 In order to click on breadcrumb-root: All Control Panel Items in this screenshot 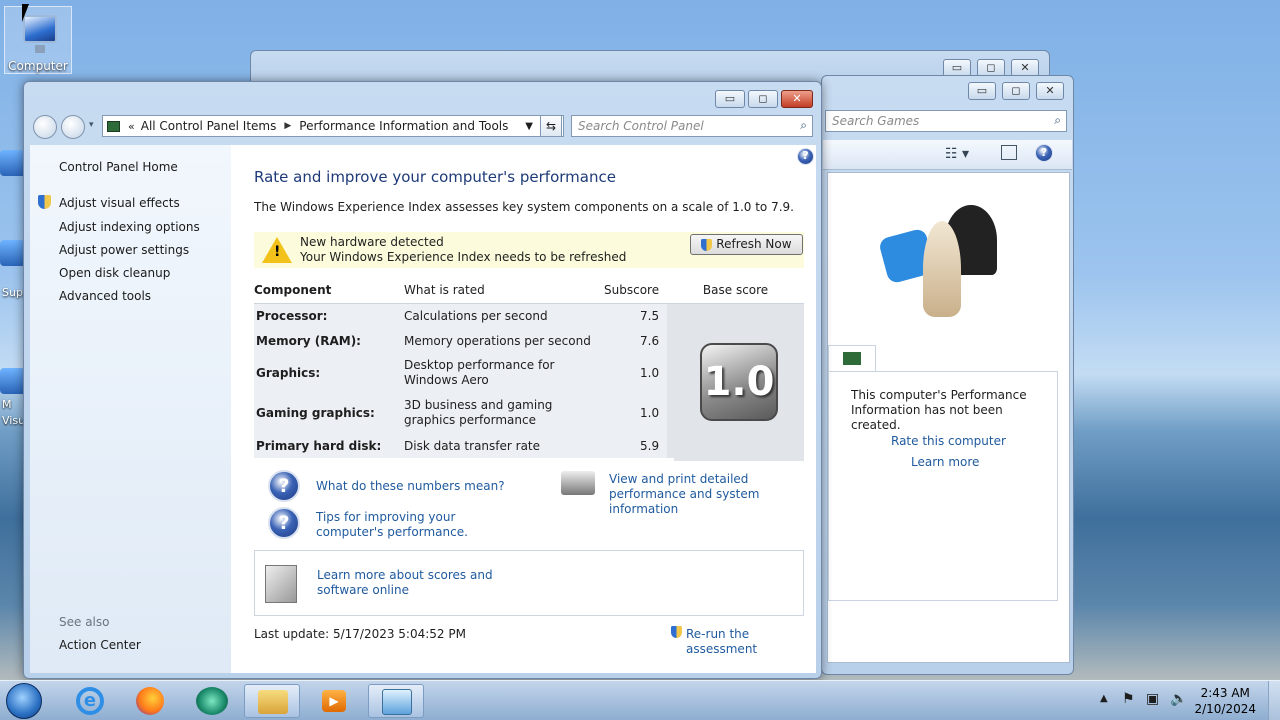, I will do `click(209, 126)`.